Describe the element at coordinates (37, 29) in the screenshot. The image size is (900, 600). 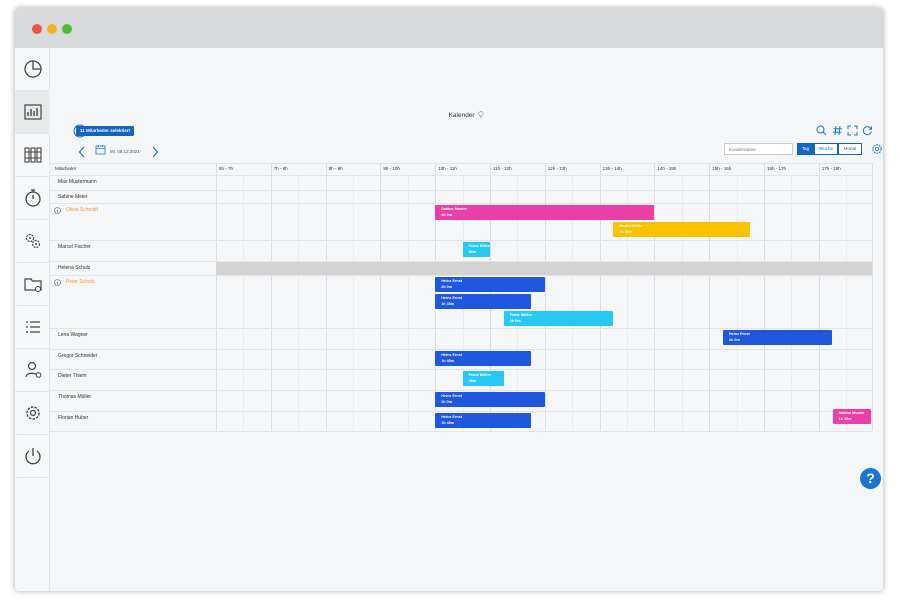
I see `close-window-button` at that location.